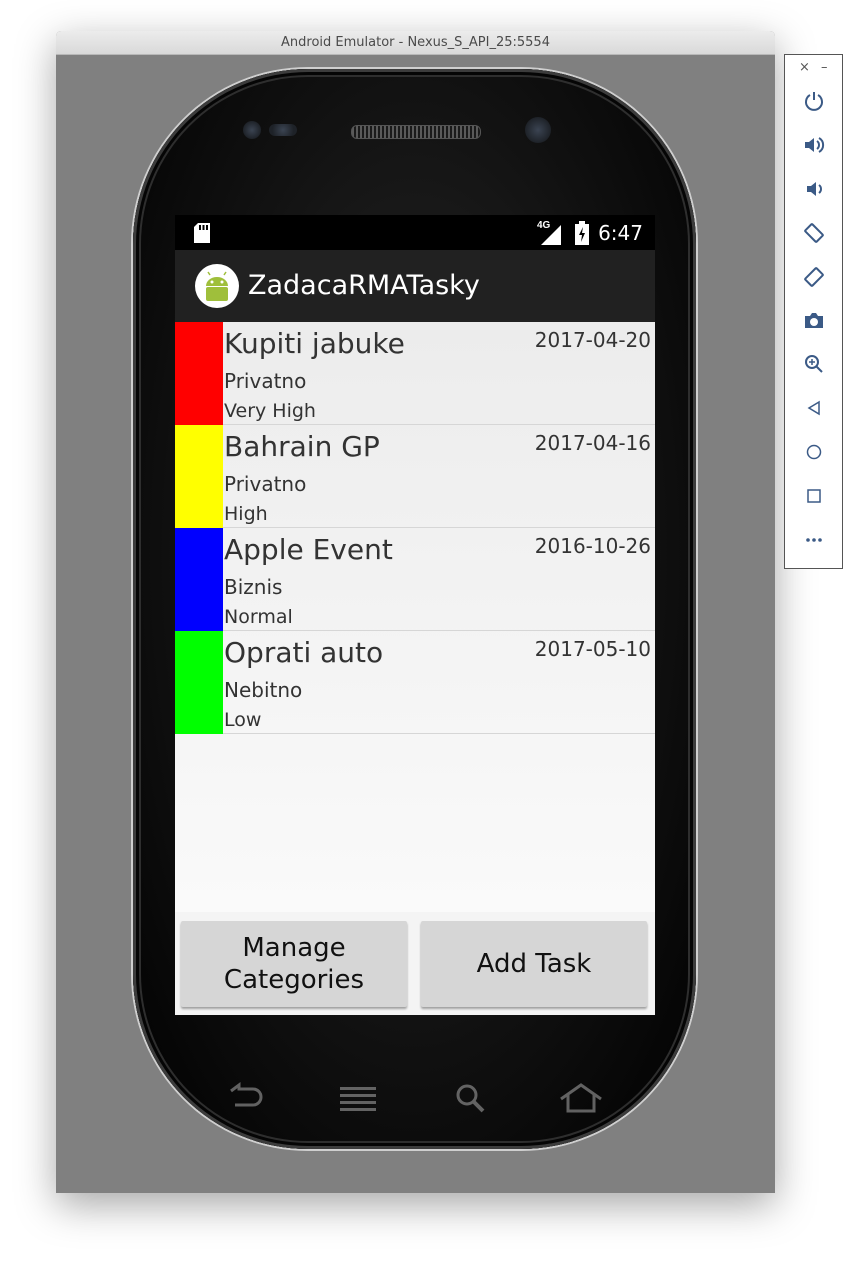 This screenshot has width=844, height=1273. What do you see at coordinates (814, 540) in the screenshot?
I see `more-icon` at bounding box center [814, 540].